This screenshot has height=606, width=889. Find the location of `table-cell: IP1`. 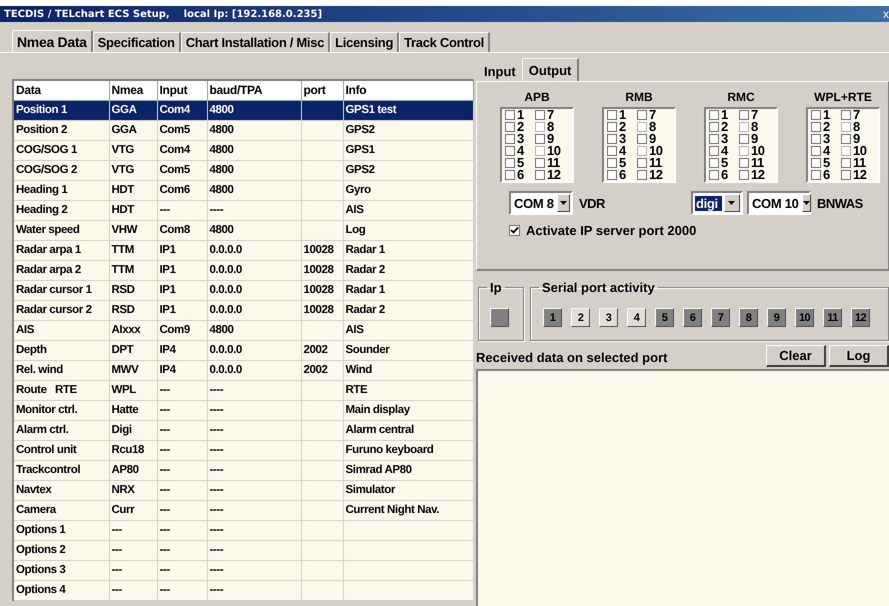

table-cell: IP1 is located at coordinates (182, 250).